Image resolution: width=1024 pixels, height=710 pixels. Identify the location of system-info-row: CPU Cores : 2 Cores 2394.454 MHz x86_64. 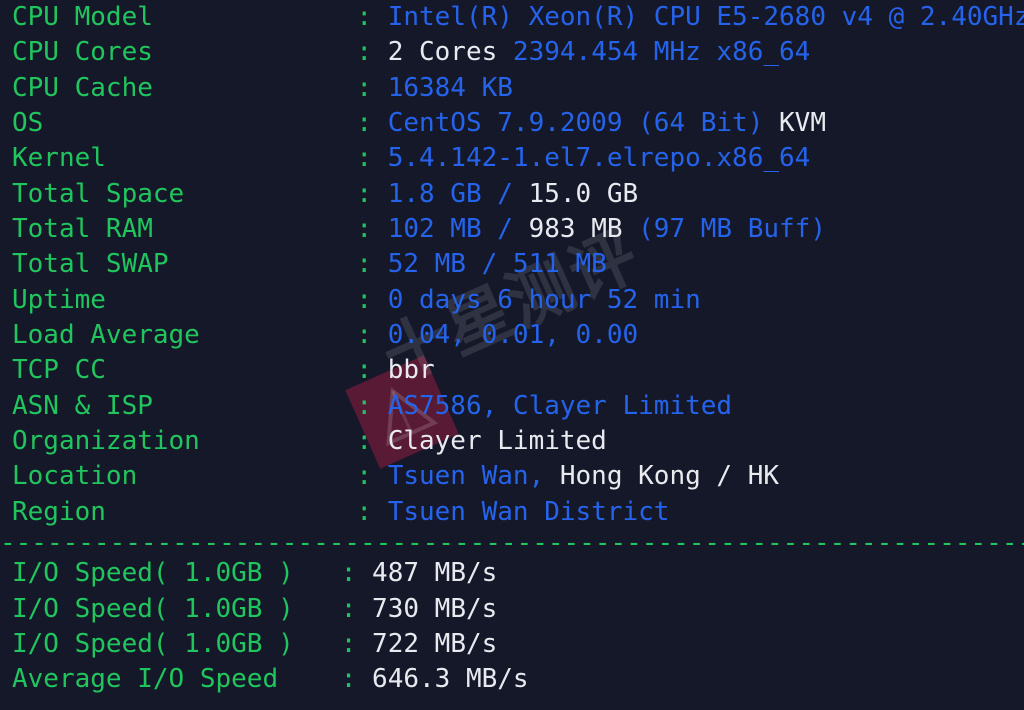
(512, 52).